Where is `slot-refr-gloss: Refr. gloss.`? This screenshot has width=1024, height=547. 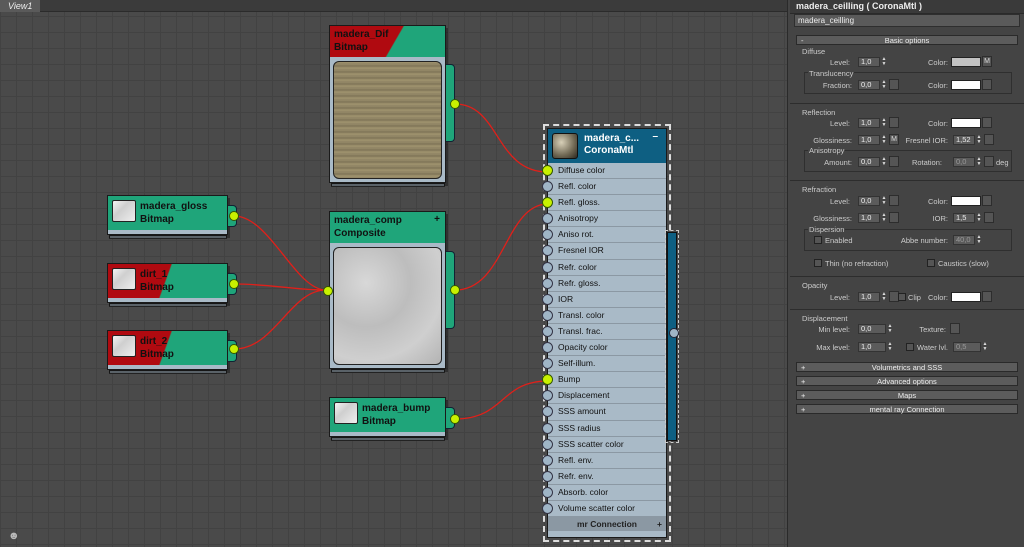
slot-refr-gloss: Refr. gloss. is located at coordinates (604, 284).